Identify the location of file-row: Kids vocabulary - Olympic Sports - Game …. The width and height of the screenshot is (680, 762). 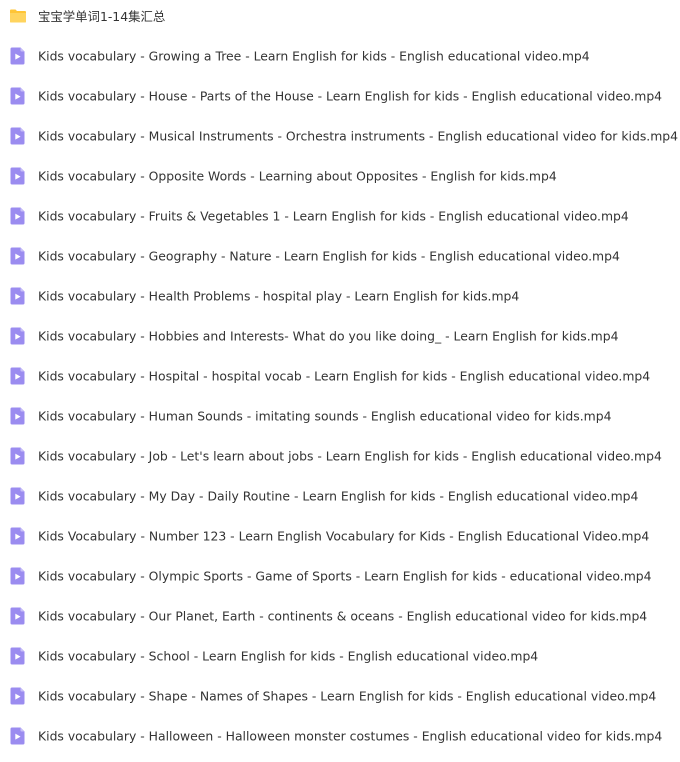
(340, 576).